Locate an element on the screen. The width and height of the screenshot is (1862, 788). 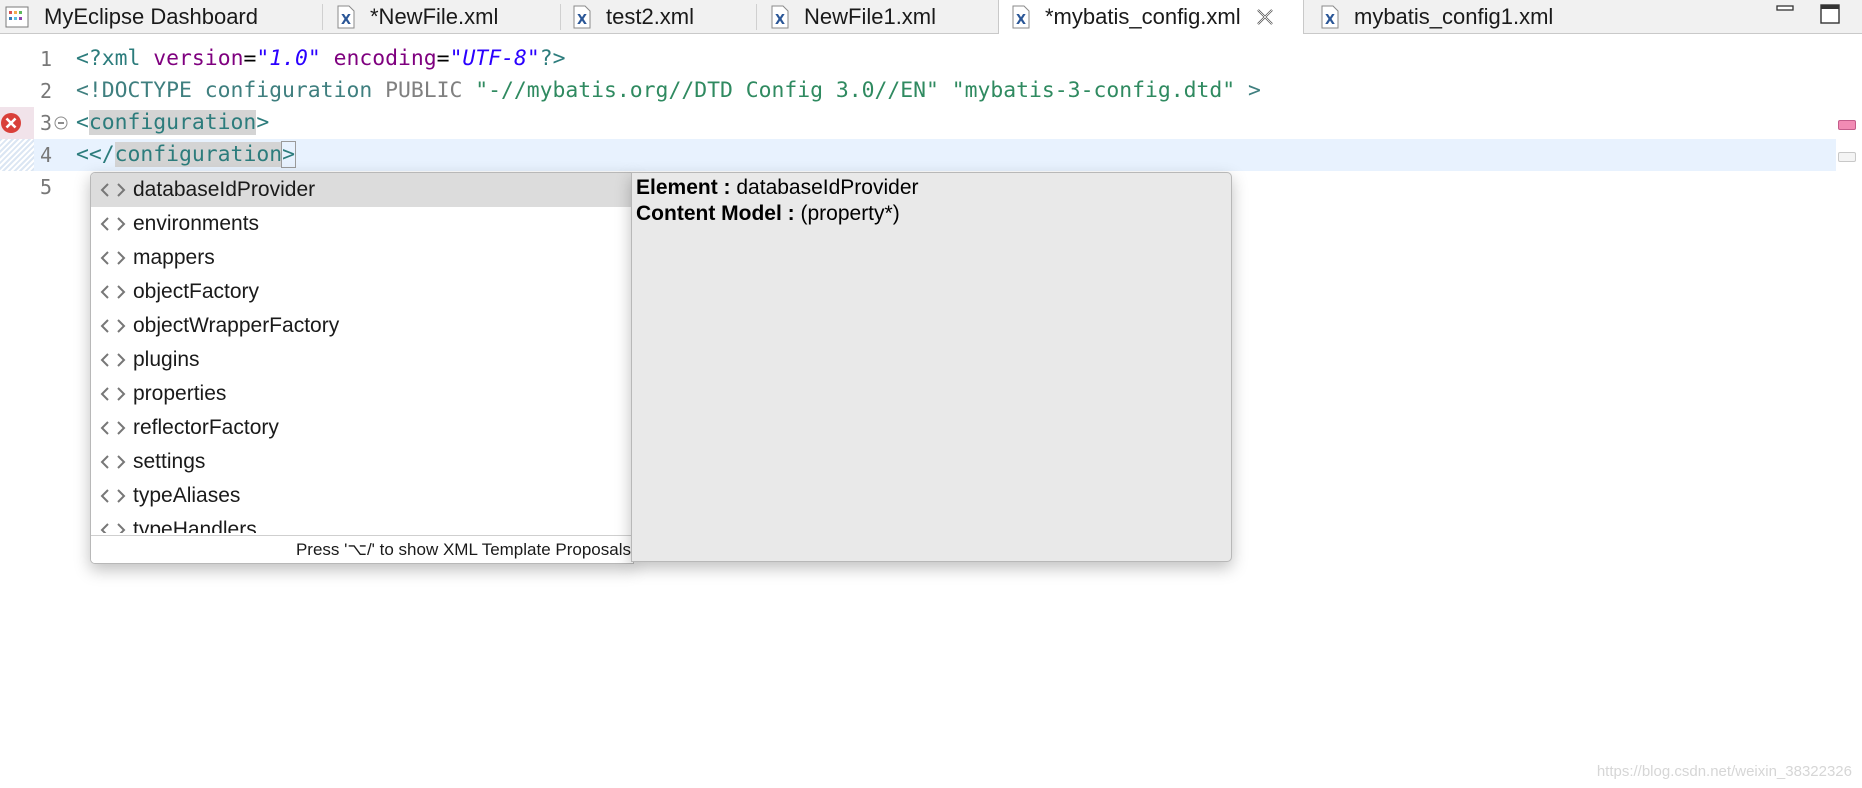
collapse-icon is located at coordinates (61, 123).